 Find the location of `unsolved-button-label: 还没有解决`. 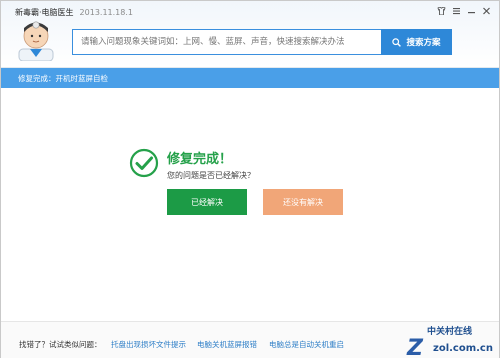

unsolved-button-label: 还没有解决 is located at coordinates (303, 202).